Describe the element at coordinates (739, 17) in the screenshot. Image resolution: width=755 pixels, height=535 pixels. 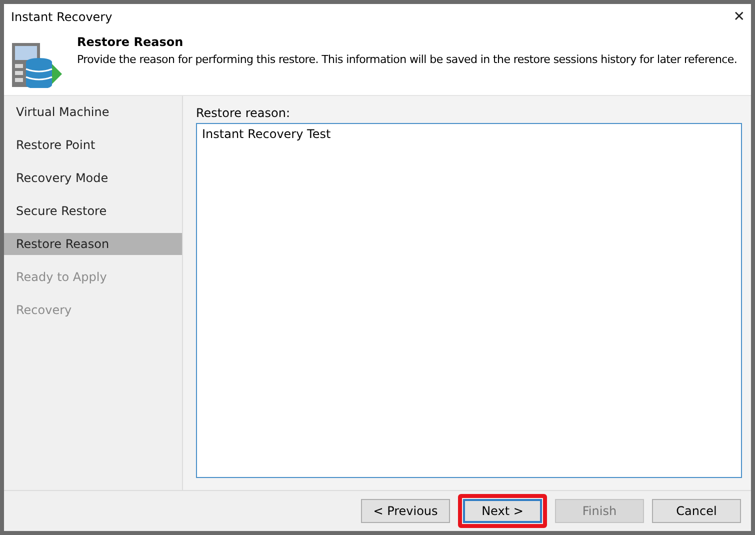
I see `close-button: ✕` at that location.